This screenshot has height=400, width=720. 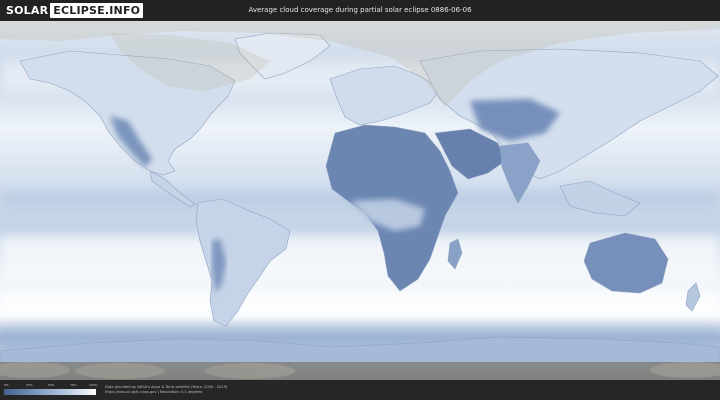 What do you see at coordinates (27, 10) in the screenshot?
I see `logo-solar-text: SOLAR` at bounding box center [27, 10].